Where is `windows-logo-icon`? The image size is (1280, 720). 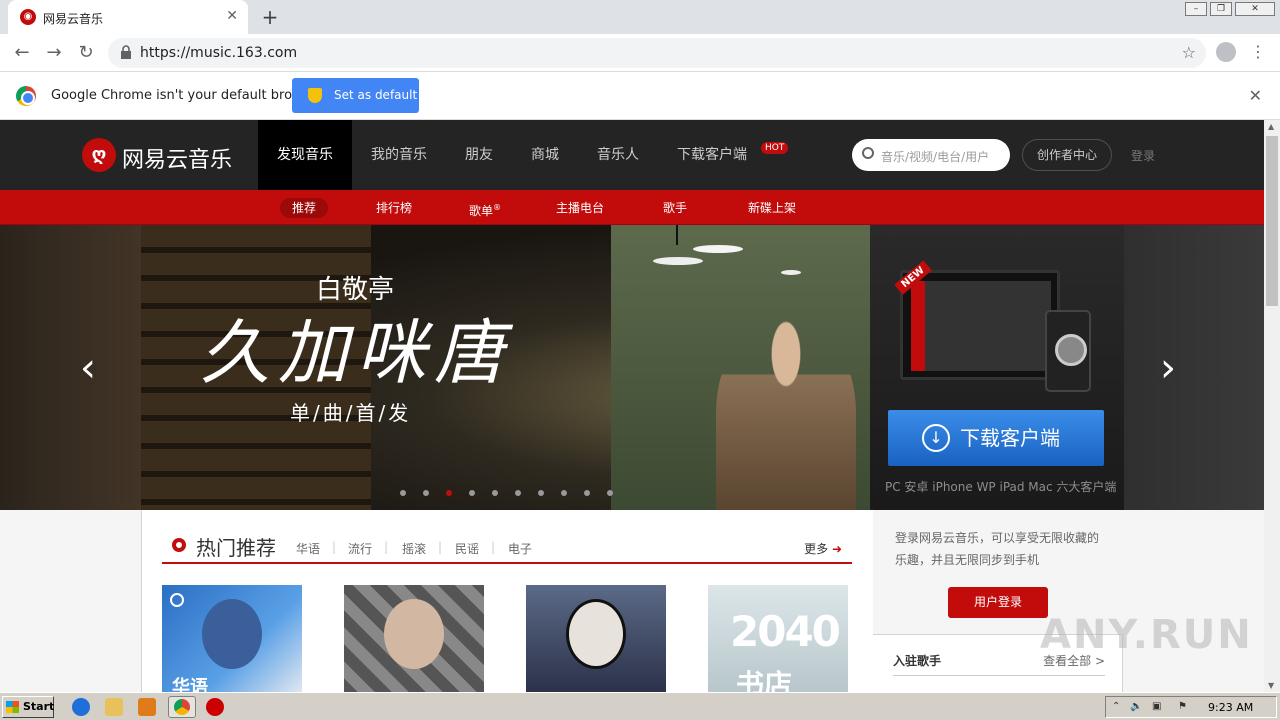 windows-logo-icon is located at coordinates (12, 707).